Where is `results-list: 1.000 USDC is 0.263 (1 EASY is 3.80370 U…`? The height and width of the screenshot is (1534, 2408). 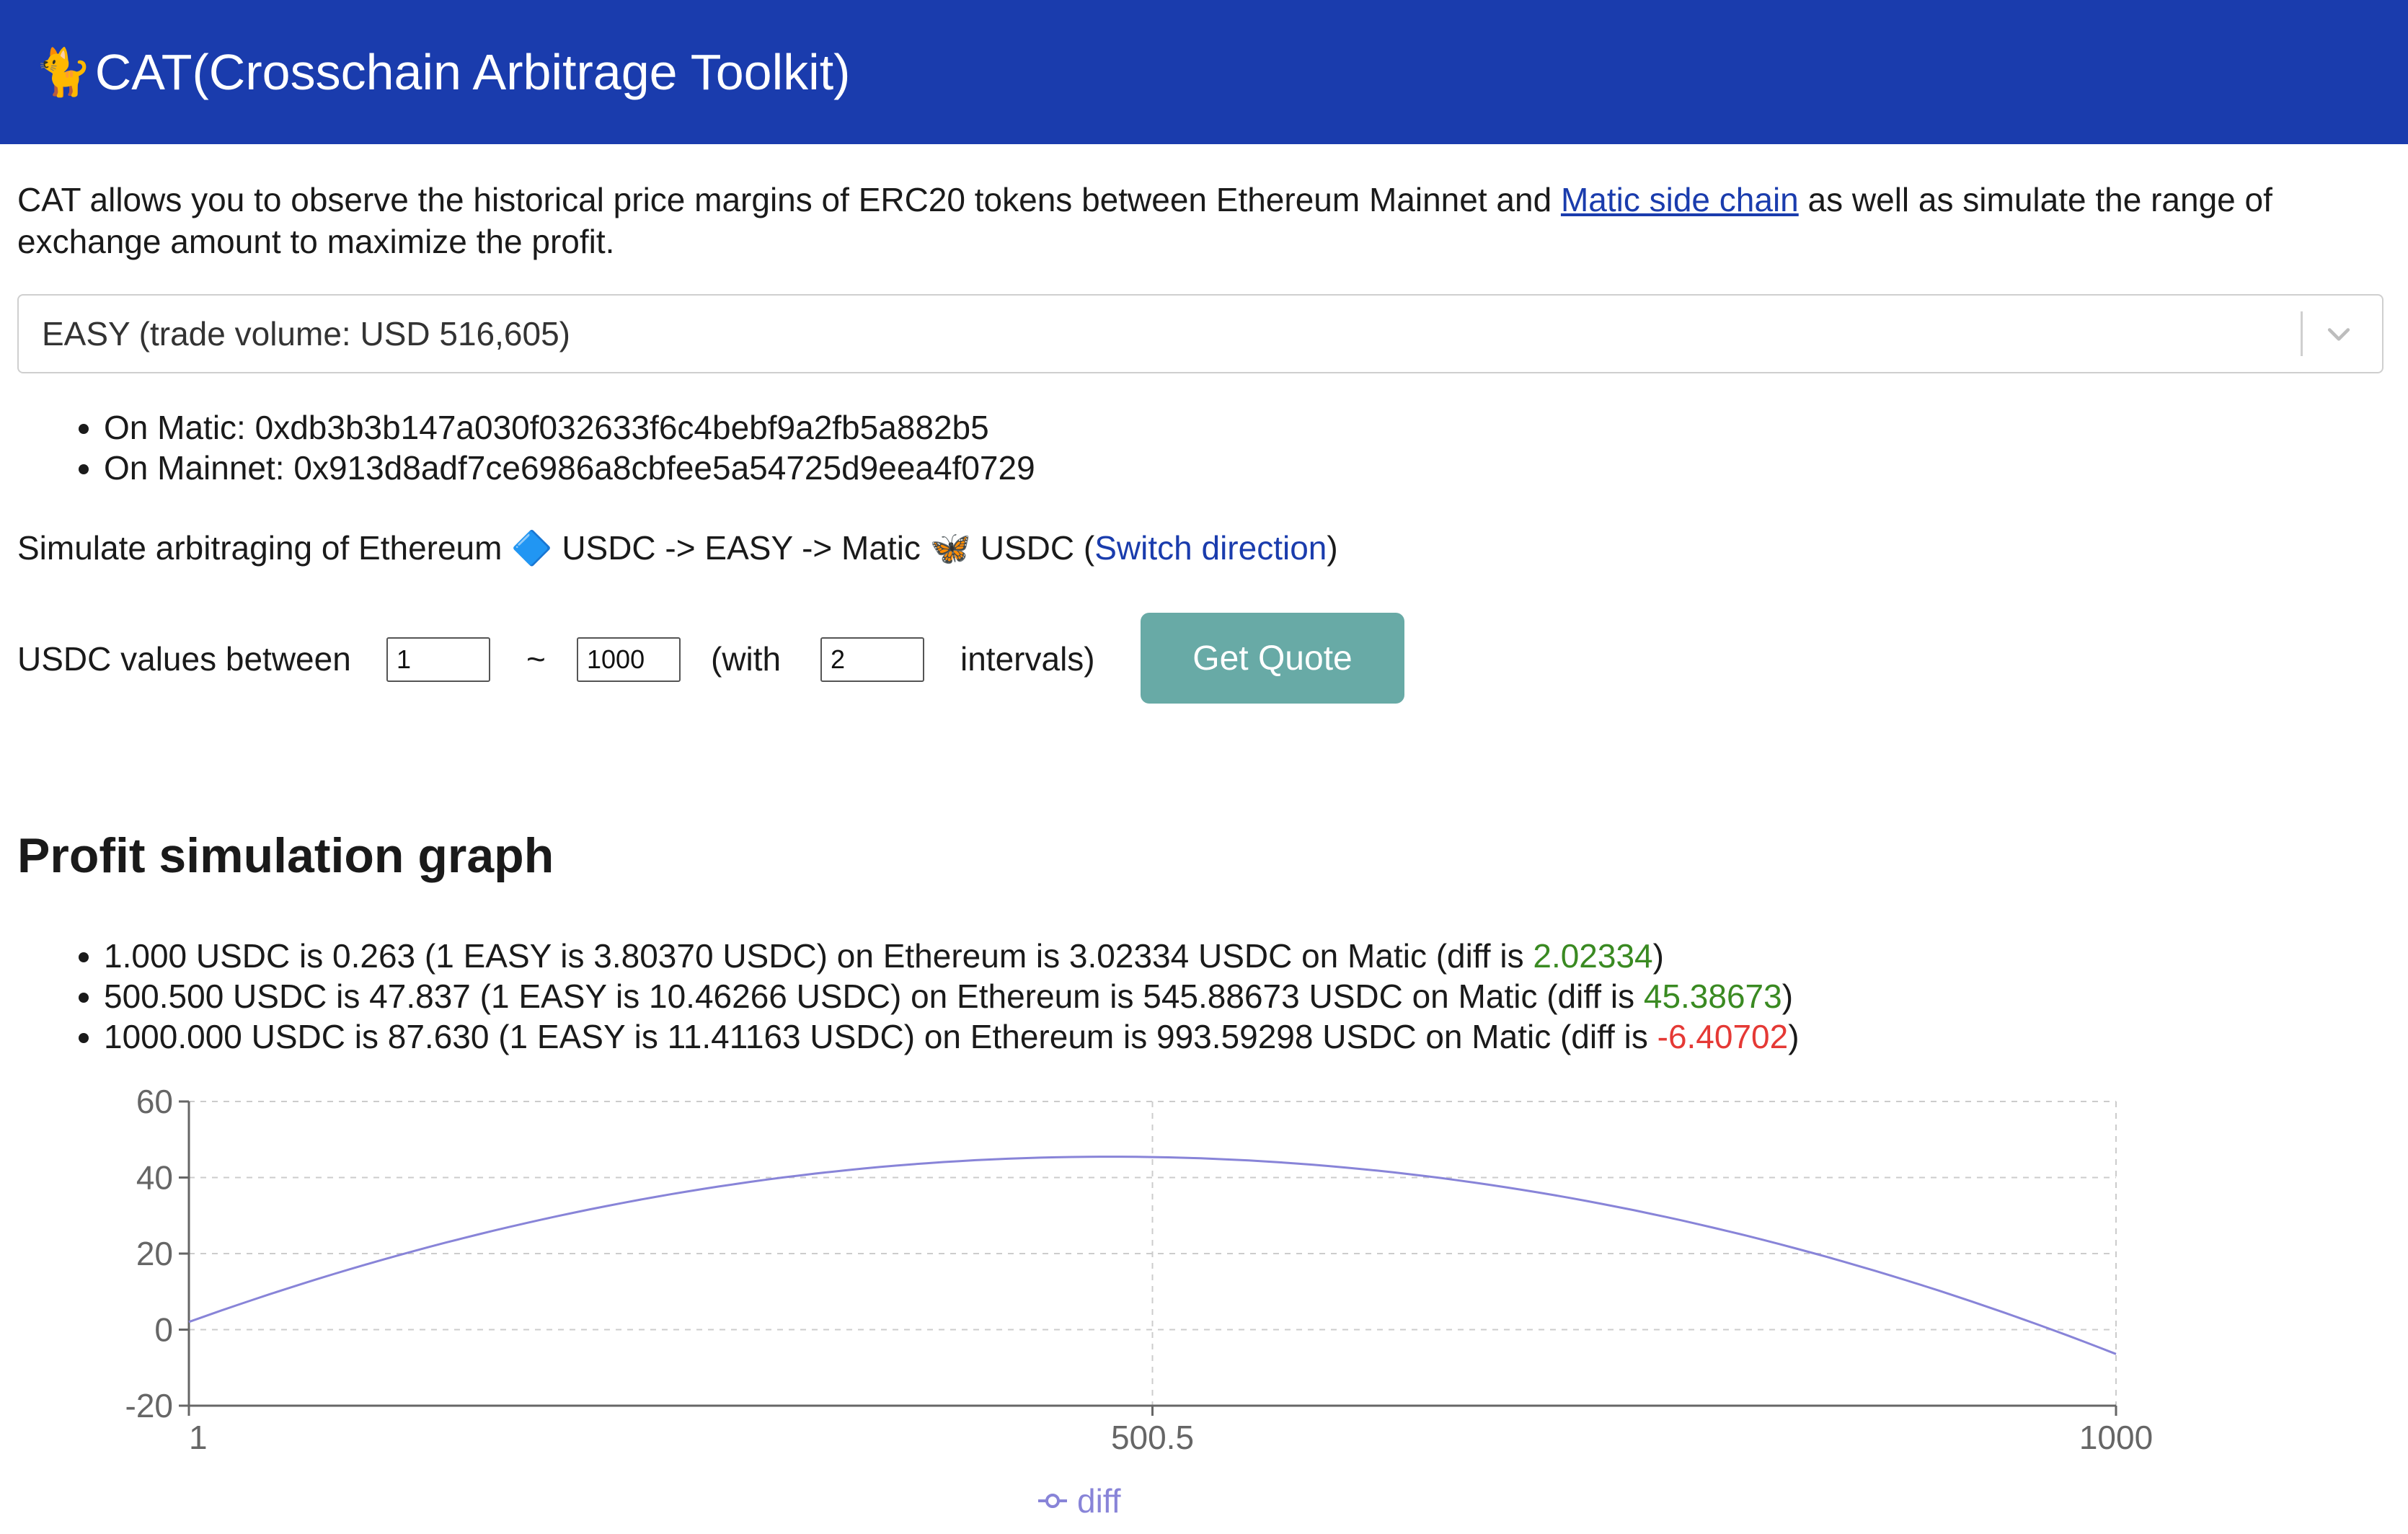 results-list: 1.000 USDC is 0.263 (1 EASY is 3.80370 U… is located at coordinates (908, 996).